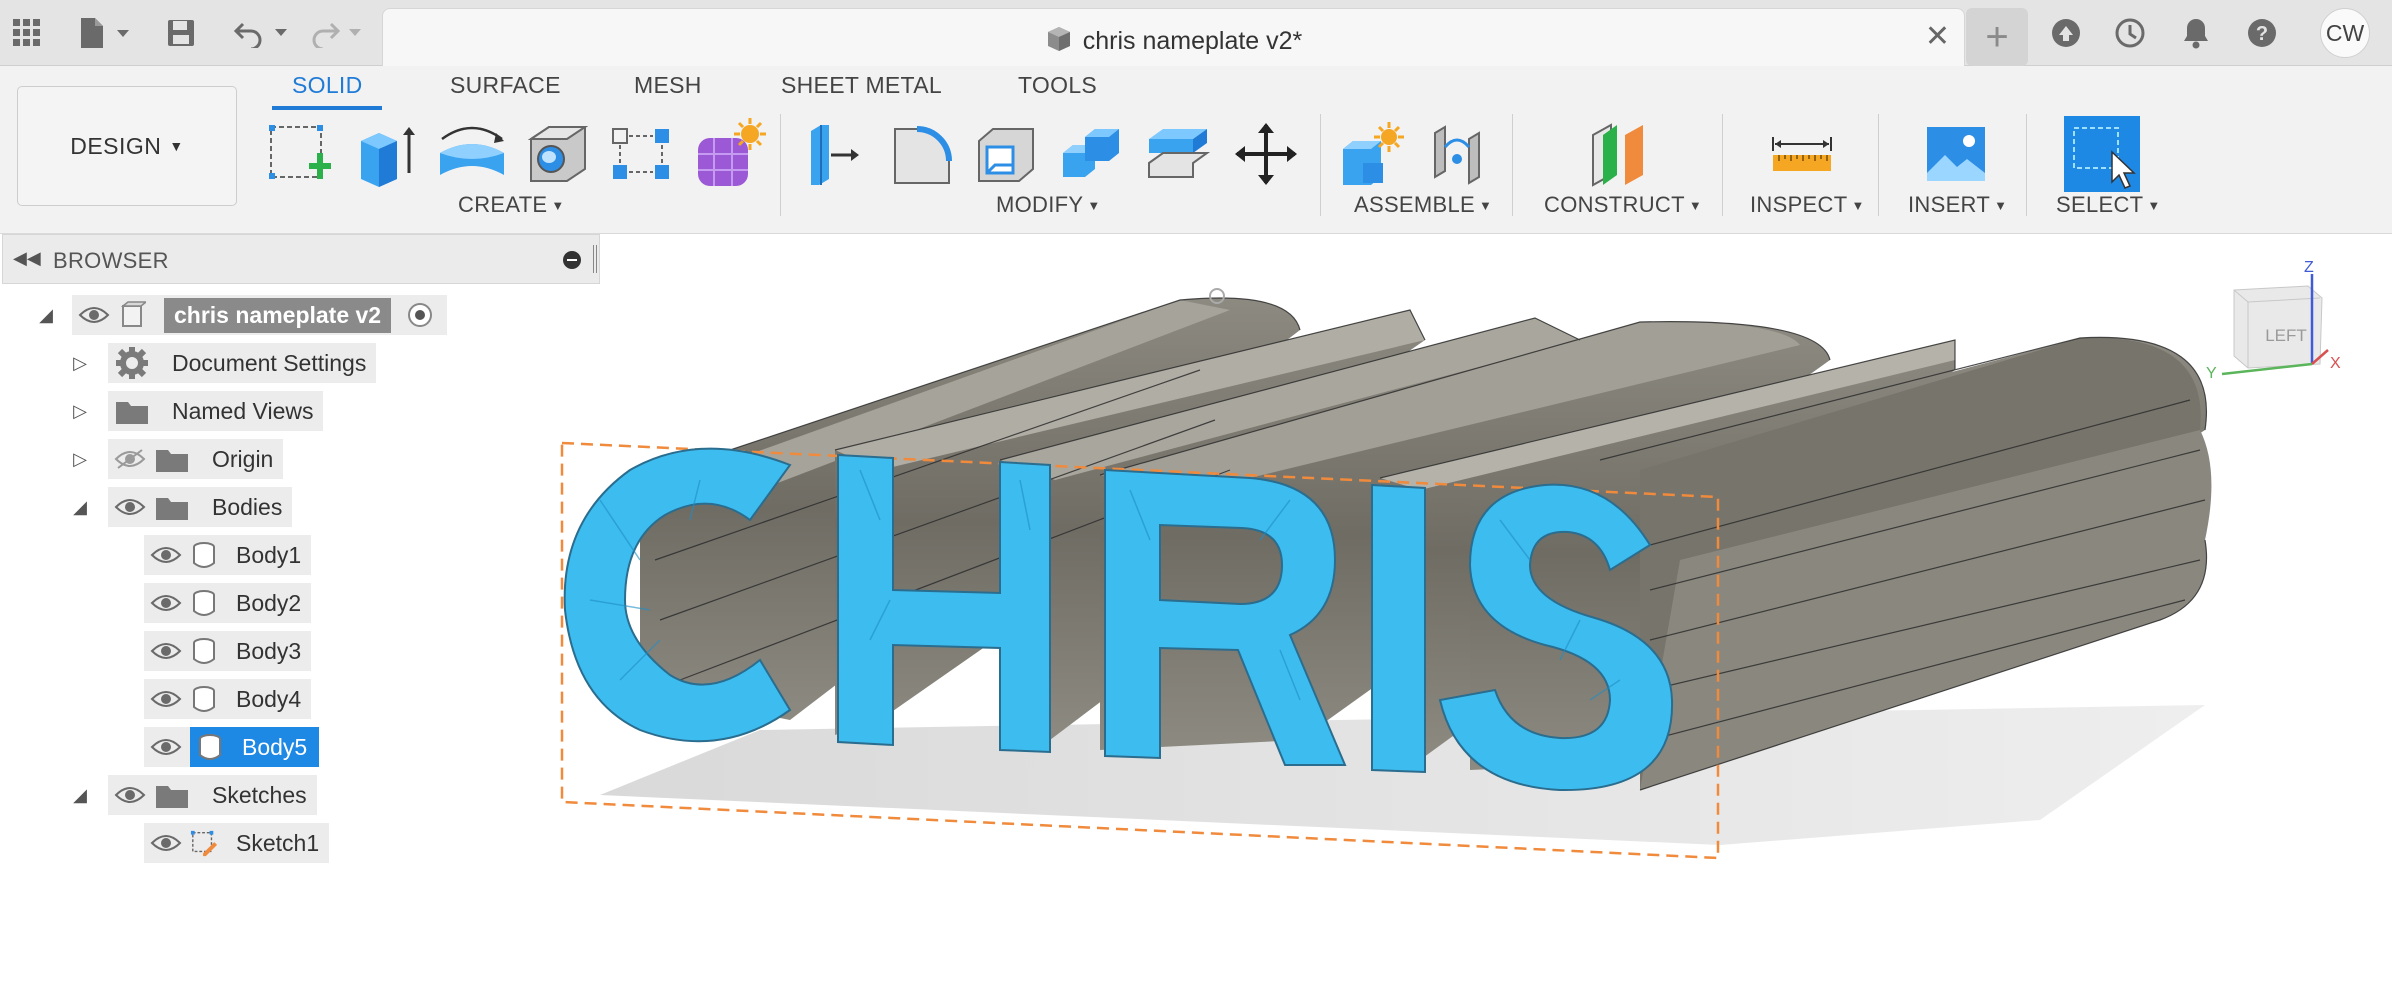 The height and width of the screenshot is (991, 2392). Describe the element at coordinates (196, 459) in the screenshot. I see `browser-item-origin: Origin` at that location.